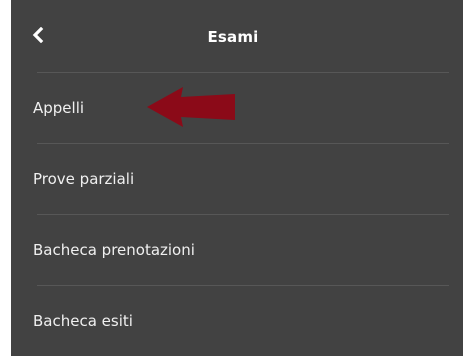  What do you see at coordinates (191, 107) in the screenshot?
I see `left-arrow-annotation` at bounding box center [191, 107].